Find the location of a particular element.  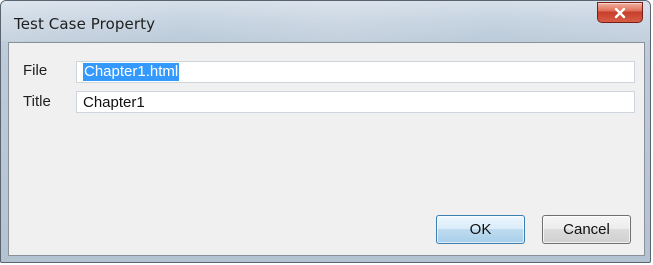

close-icon is located at coordinates (620, 12).